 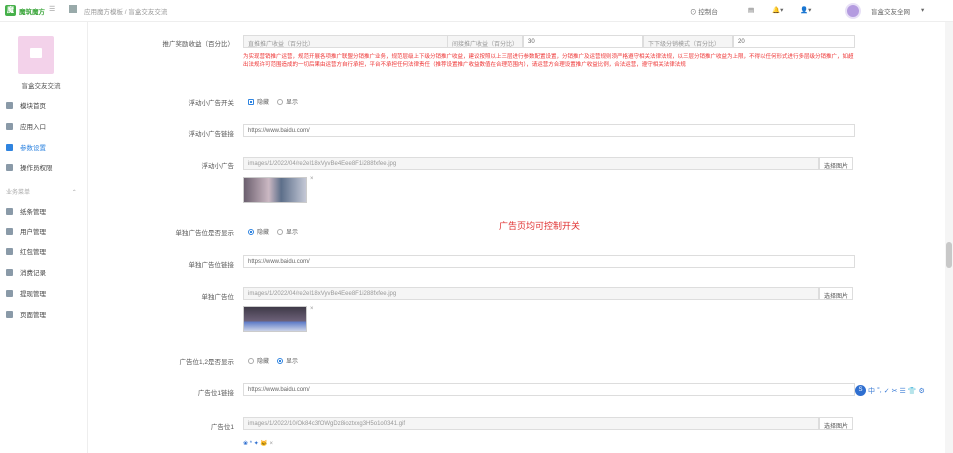 I want to click on user-icon: 👤▾, so click(x=805, y=10).